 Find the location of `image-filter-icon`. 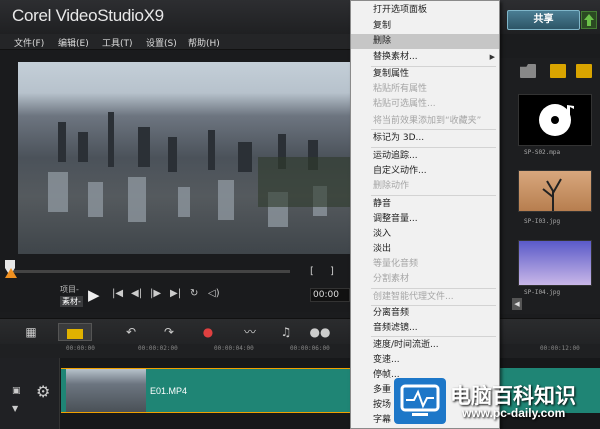

image-filter-icon is located at coordinates (584, 71).